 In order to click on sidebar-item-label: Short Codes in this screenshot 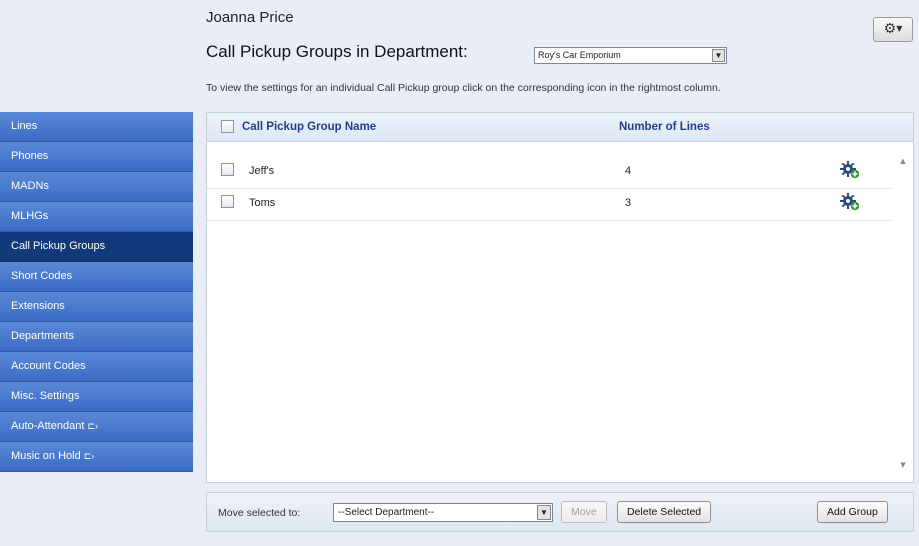, I will do `click(42, 276)`.